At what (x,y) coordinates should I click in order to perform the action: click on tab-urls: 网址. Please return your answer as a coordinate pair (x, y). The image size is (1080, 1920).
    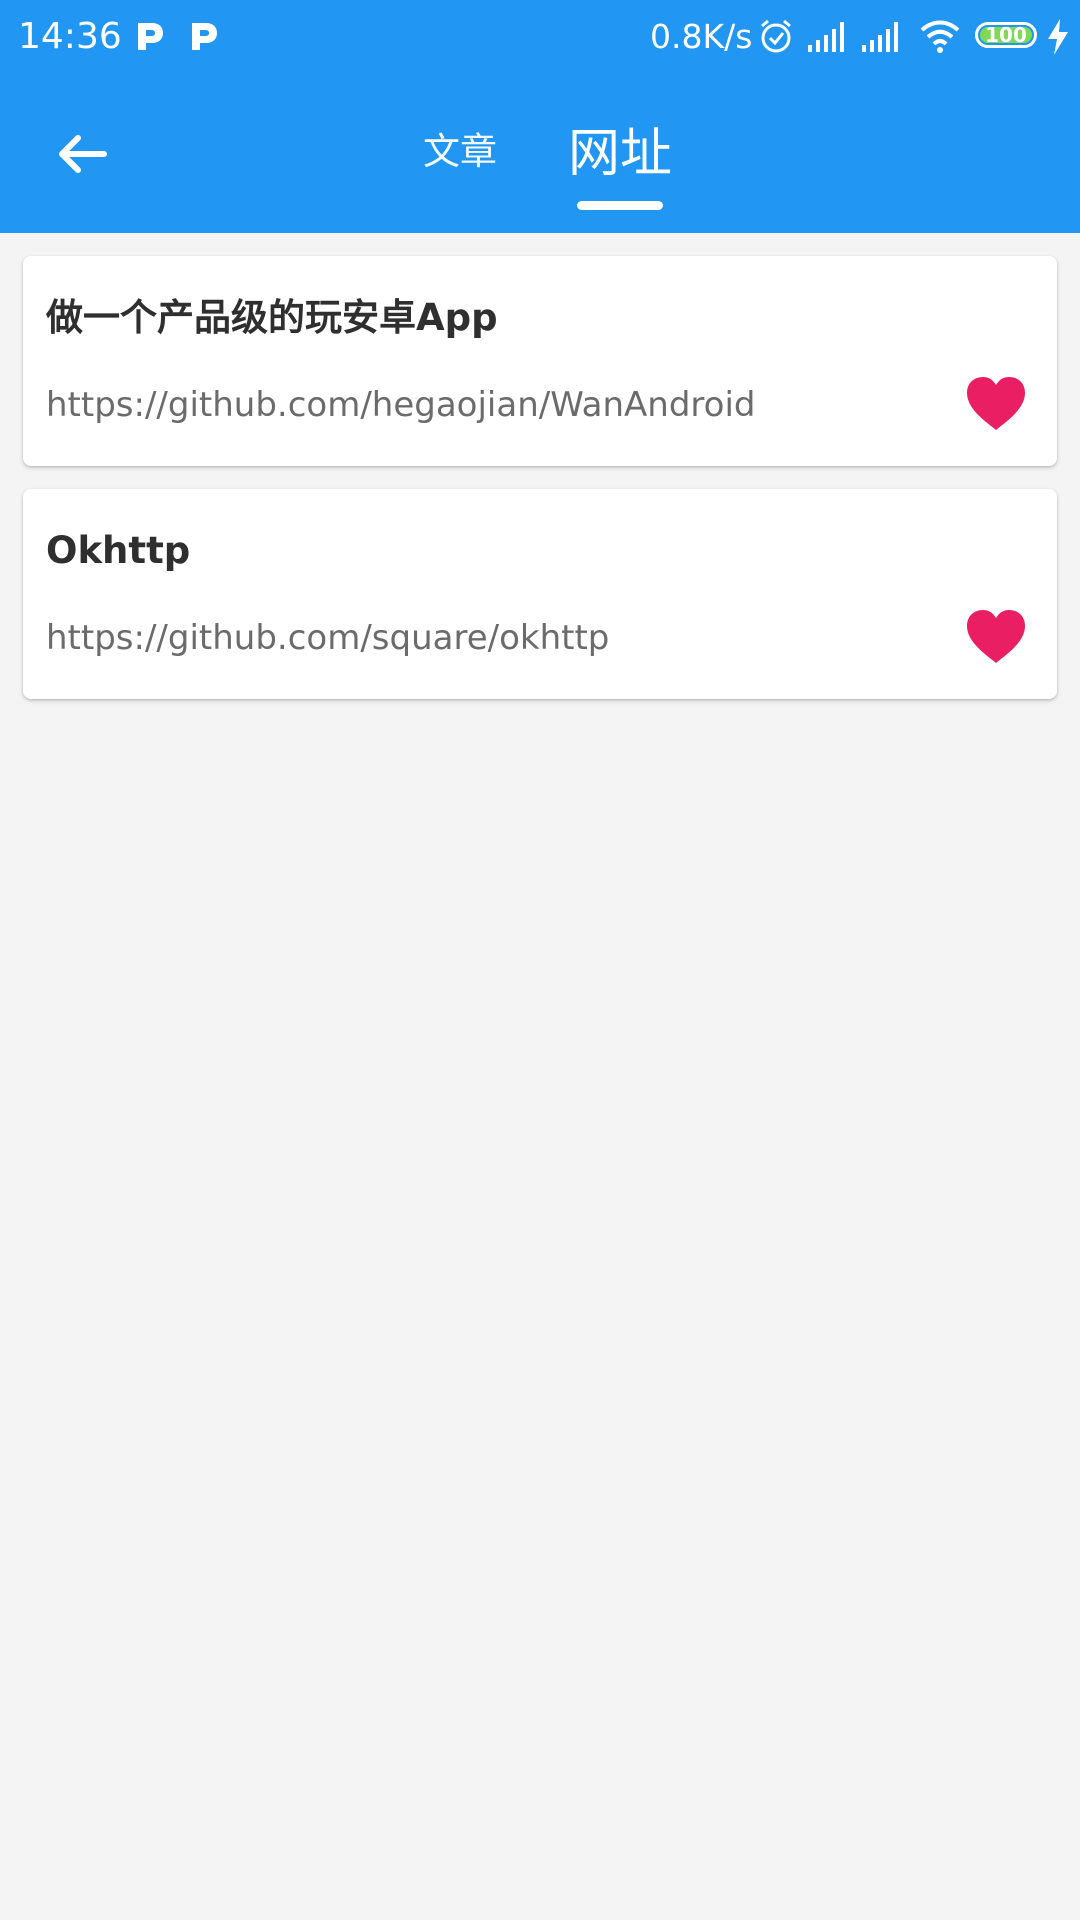
    Looking at the image, I should click on (620, 154).